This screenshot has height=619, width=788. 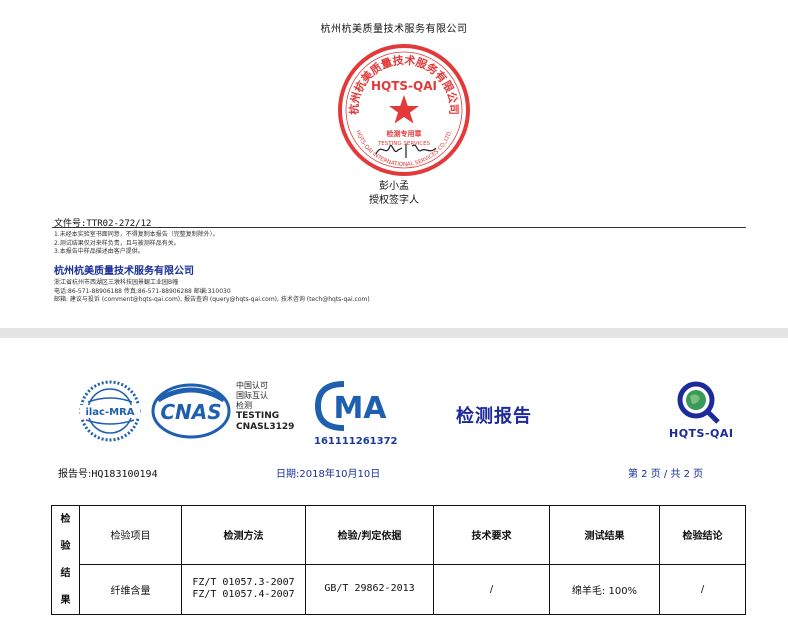 What do you see at coordinates (702, 589) in the screenshot?
I see `cell-conclusion: /` at bounding box center [702, 589].